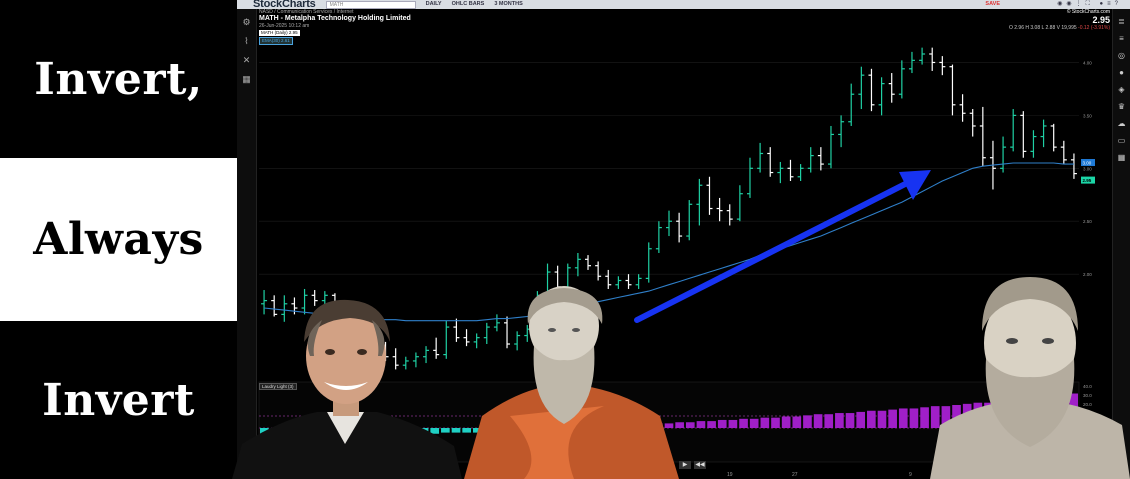 This screenshot has width=1130, height=479. Describe the element at coordinates (795, 475) in the screenshot. I see `x-tick-label: 27` at that location.